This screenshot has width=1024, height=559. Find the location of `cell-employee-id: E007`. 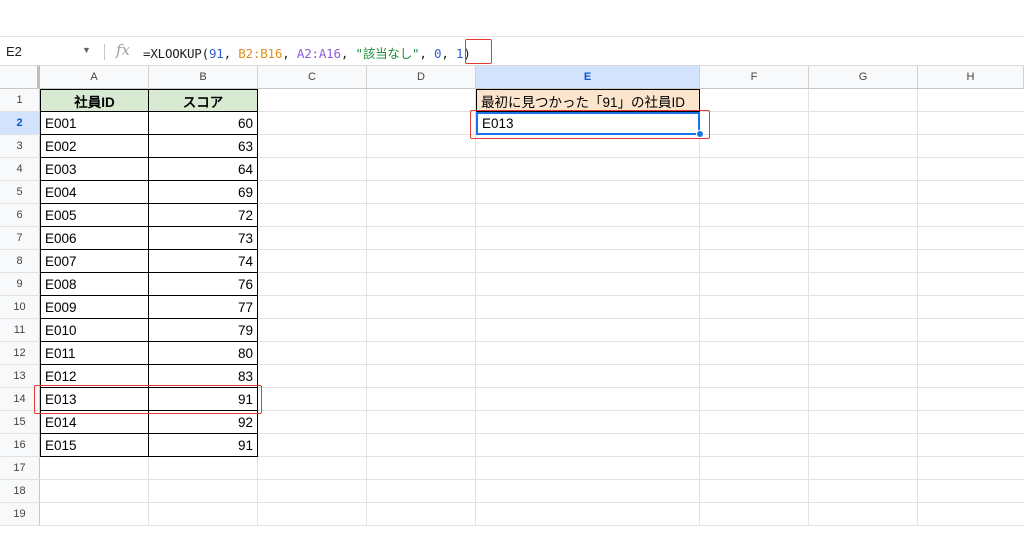

cell-employee-id: E007 is located at coordinates (94, 261).